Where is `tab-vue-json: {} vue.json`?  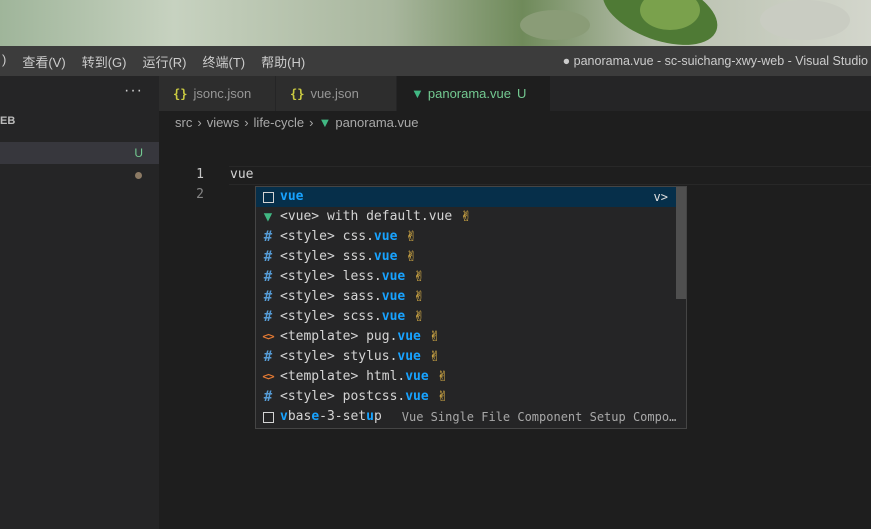 tab-vue-json: {} vue.json is located at coordinates (336, 93).